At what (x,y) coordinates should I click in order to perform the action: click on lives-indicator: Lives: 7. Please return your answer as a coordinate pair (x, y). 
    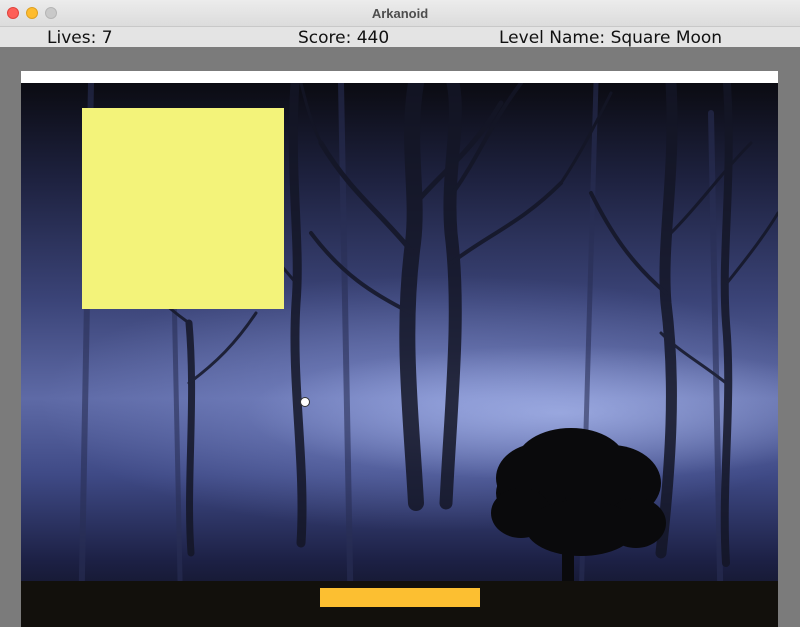
    Looking at the image, I should click on (80, 38).